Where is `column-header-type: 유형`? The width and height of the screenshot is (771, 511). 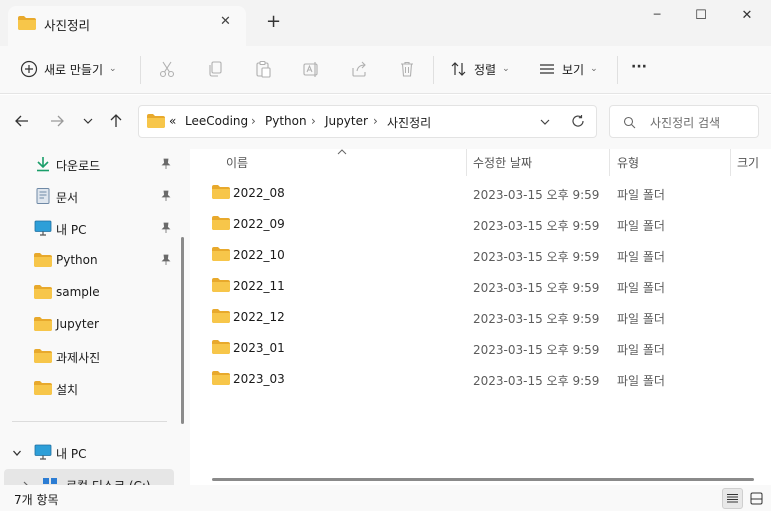
column-header-type: 유형 is located at coordinates (628, 162).